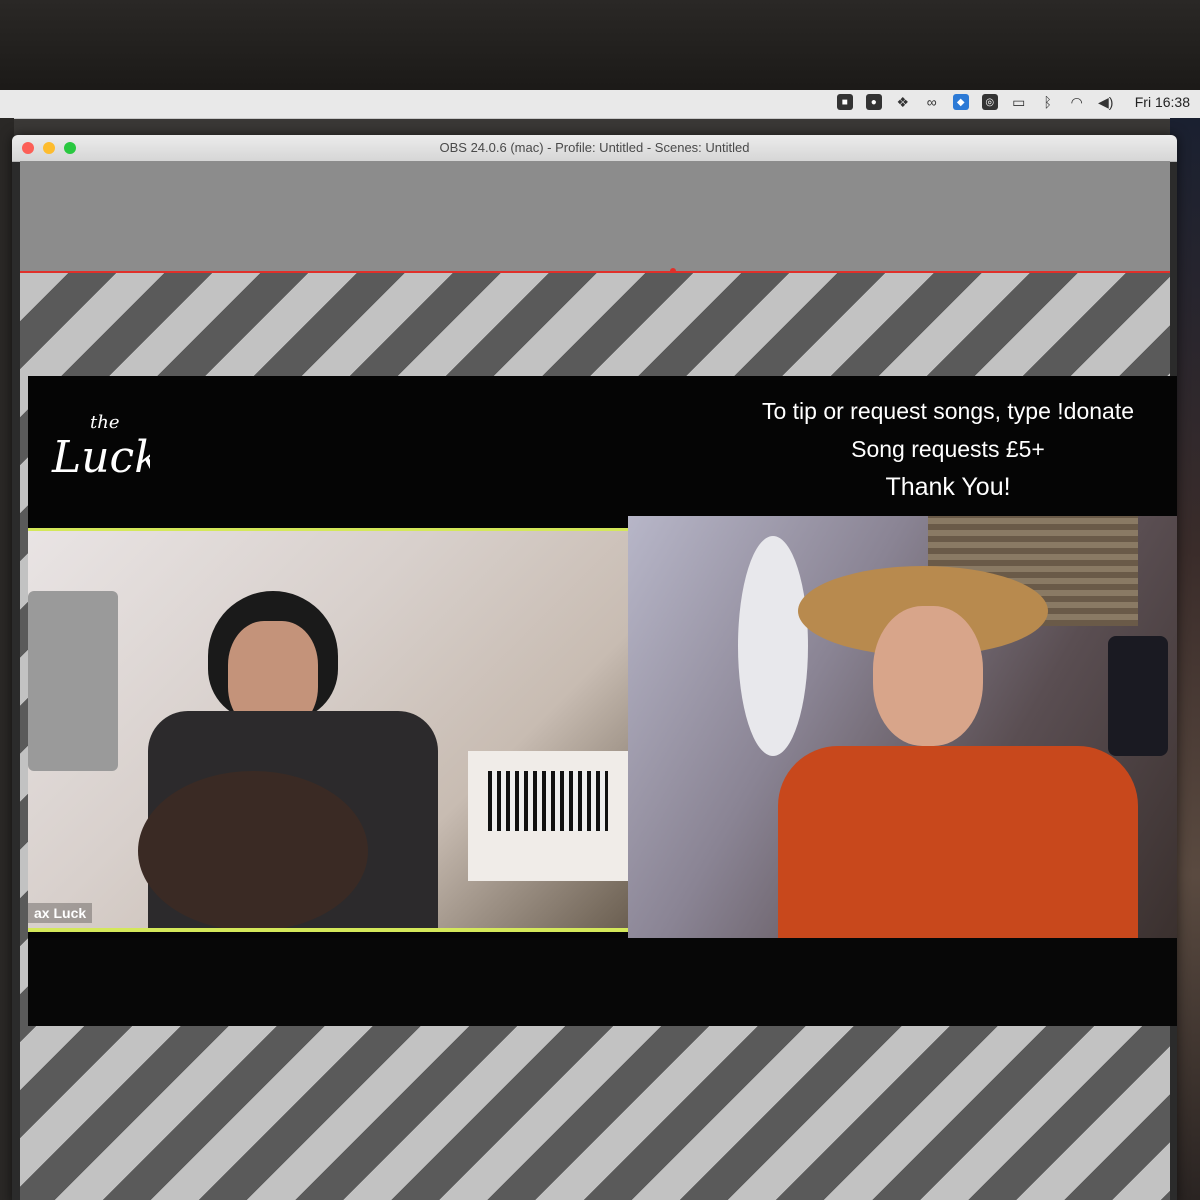  I want to click on orange-top, so click(958, 842).